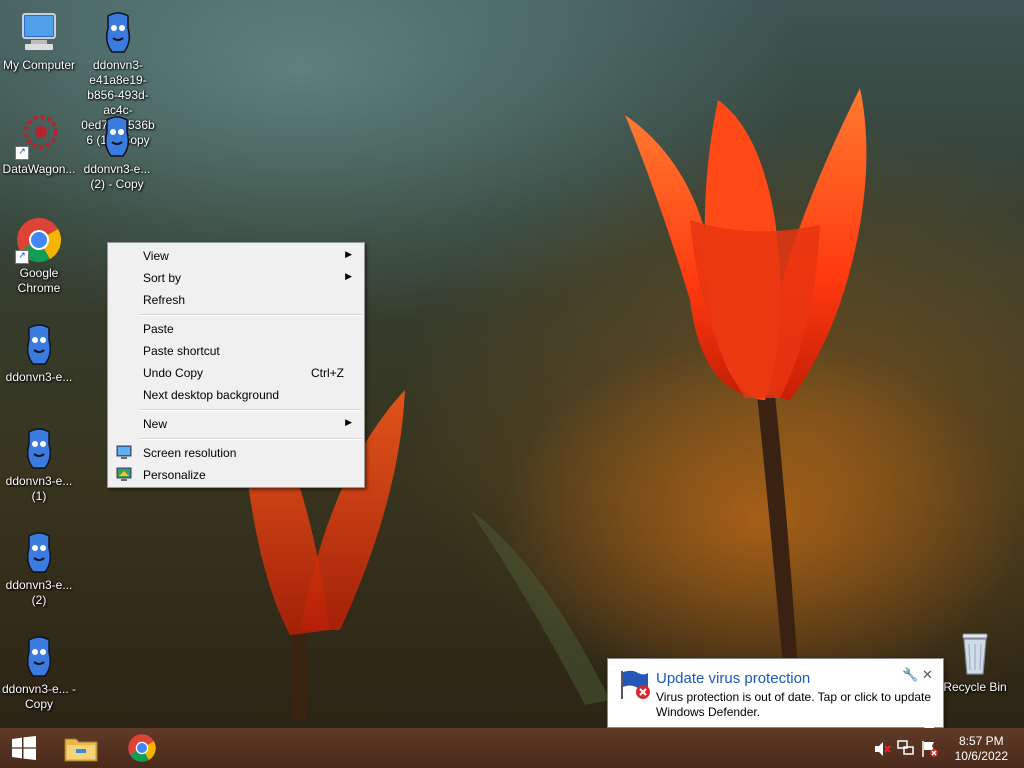  What do you see at coordinates (906, 749) in the screenshot?
I see `network-icon` at bounding box center [906, 749].